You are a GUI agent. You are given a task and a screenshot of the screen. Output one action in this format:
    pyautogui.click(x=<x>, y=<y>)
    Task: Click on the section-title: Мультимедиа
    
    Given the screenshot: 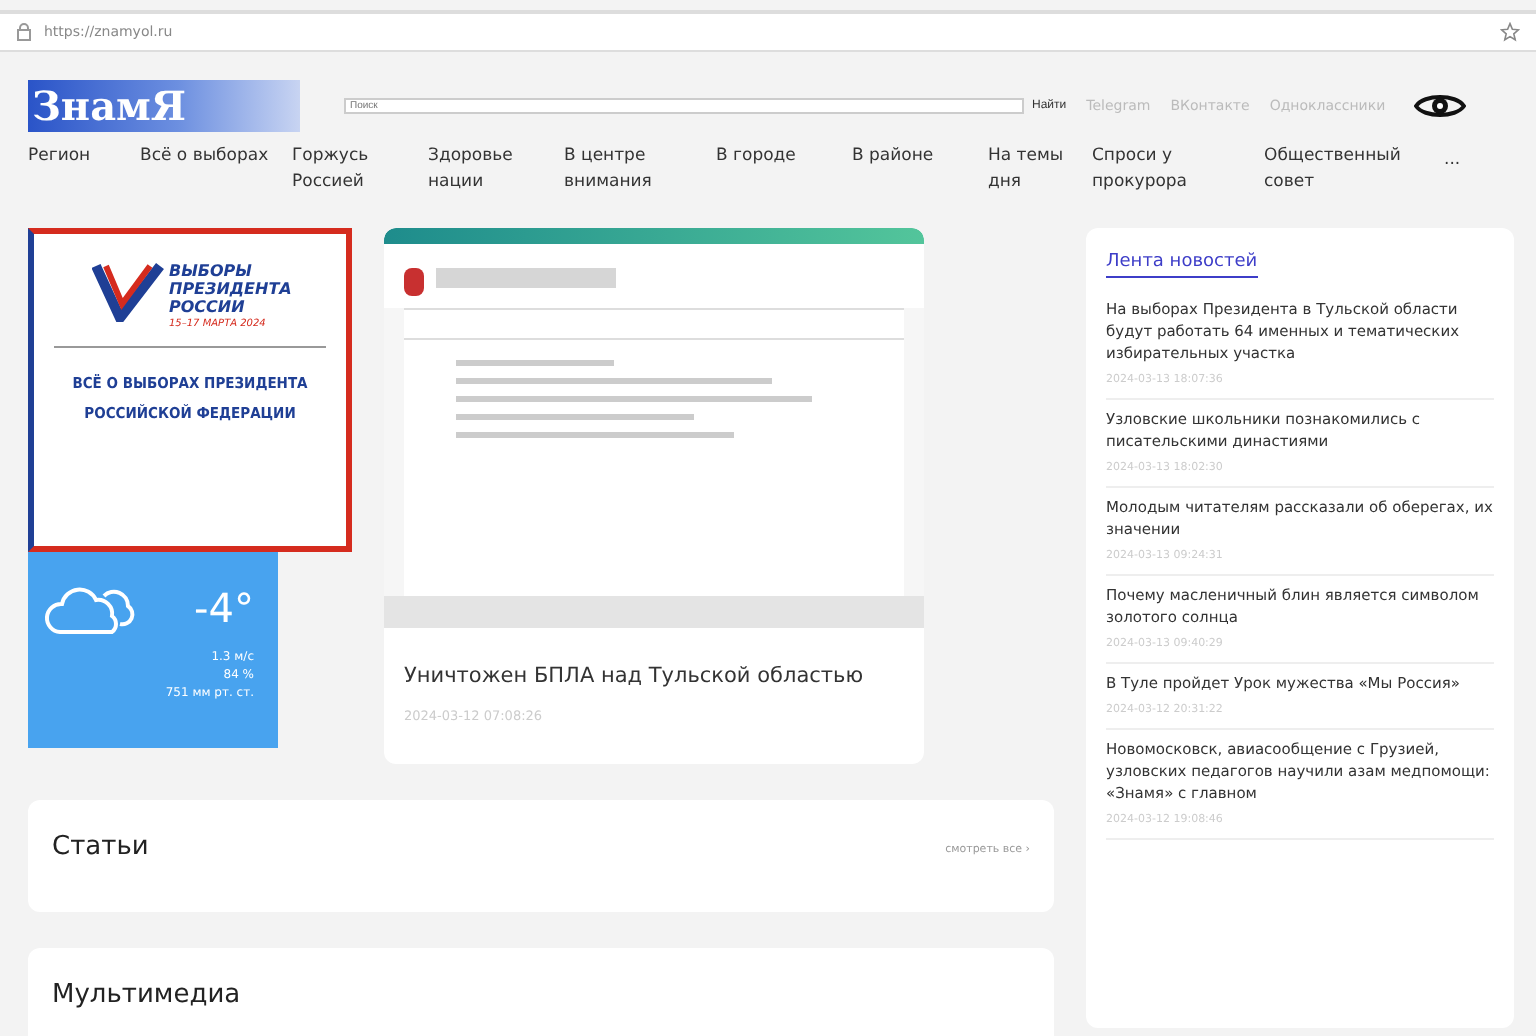 What is the action you would take?
    pyautogui.click(x=146, y=995)
    